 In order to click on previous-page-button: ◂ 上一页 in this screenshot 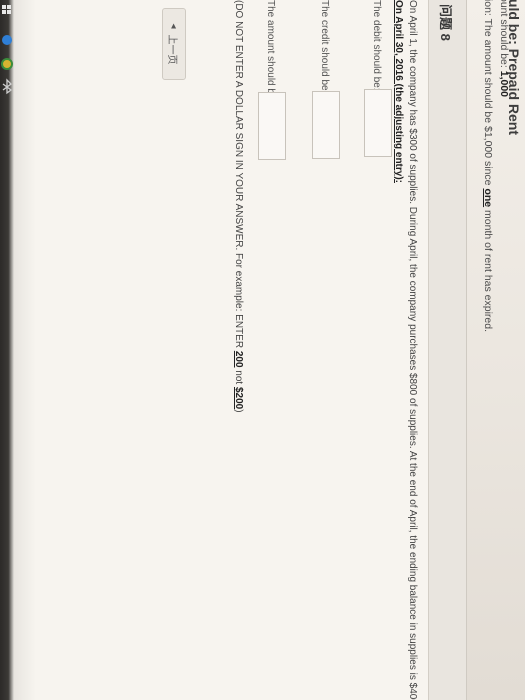, I will do `click(174, 44)`.